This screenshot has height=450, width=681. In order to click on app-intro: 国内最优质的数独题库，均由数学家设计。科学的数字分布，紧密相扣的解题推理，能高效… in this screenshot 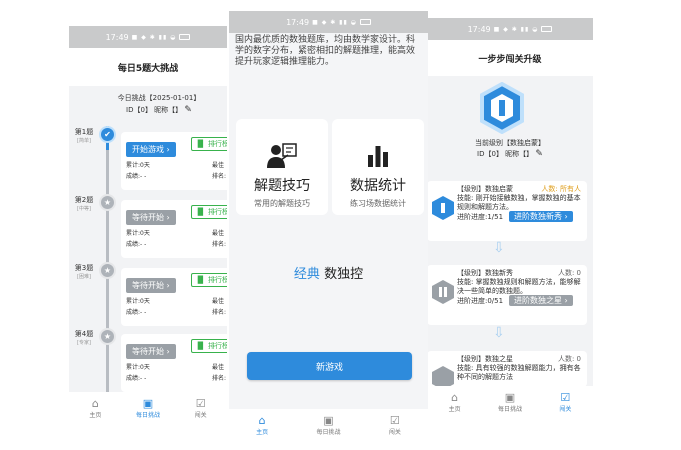, I will do `click(325, 51)`.